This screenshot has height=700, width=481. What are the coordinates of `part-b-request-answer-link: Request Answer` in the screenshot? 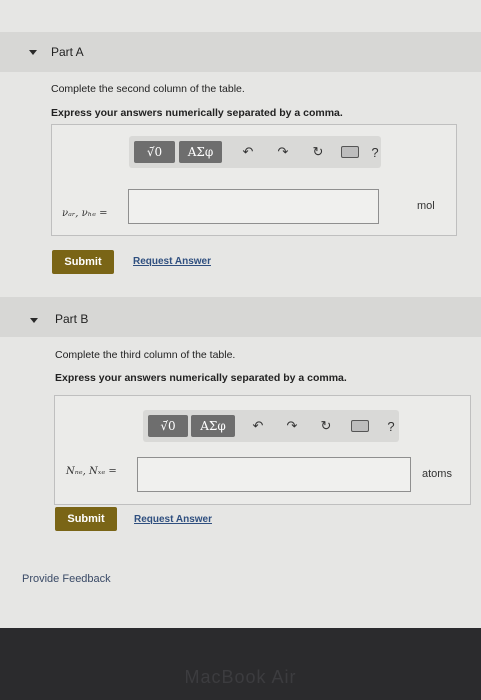 It's located at (173, 519).